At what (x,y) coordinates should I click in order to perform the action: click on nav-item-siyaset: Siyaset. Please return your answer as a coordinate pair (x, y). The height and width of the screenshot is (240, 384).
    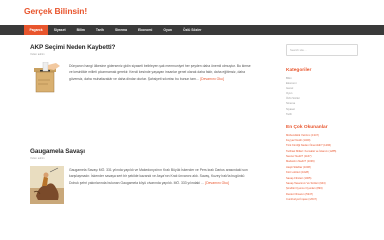
    Looking at the image, I should click on (59, 30).